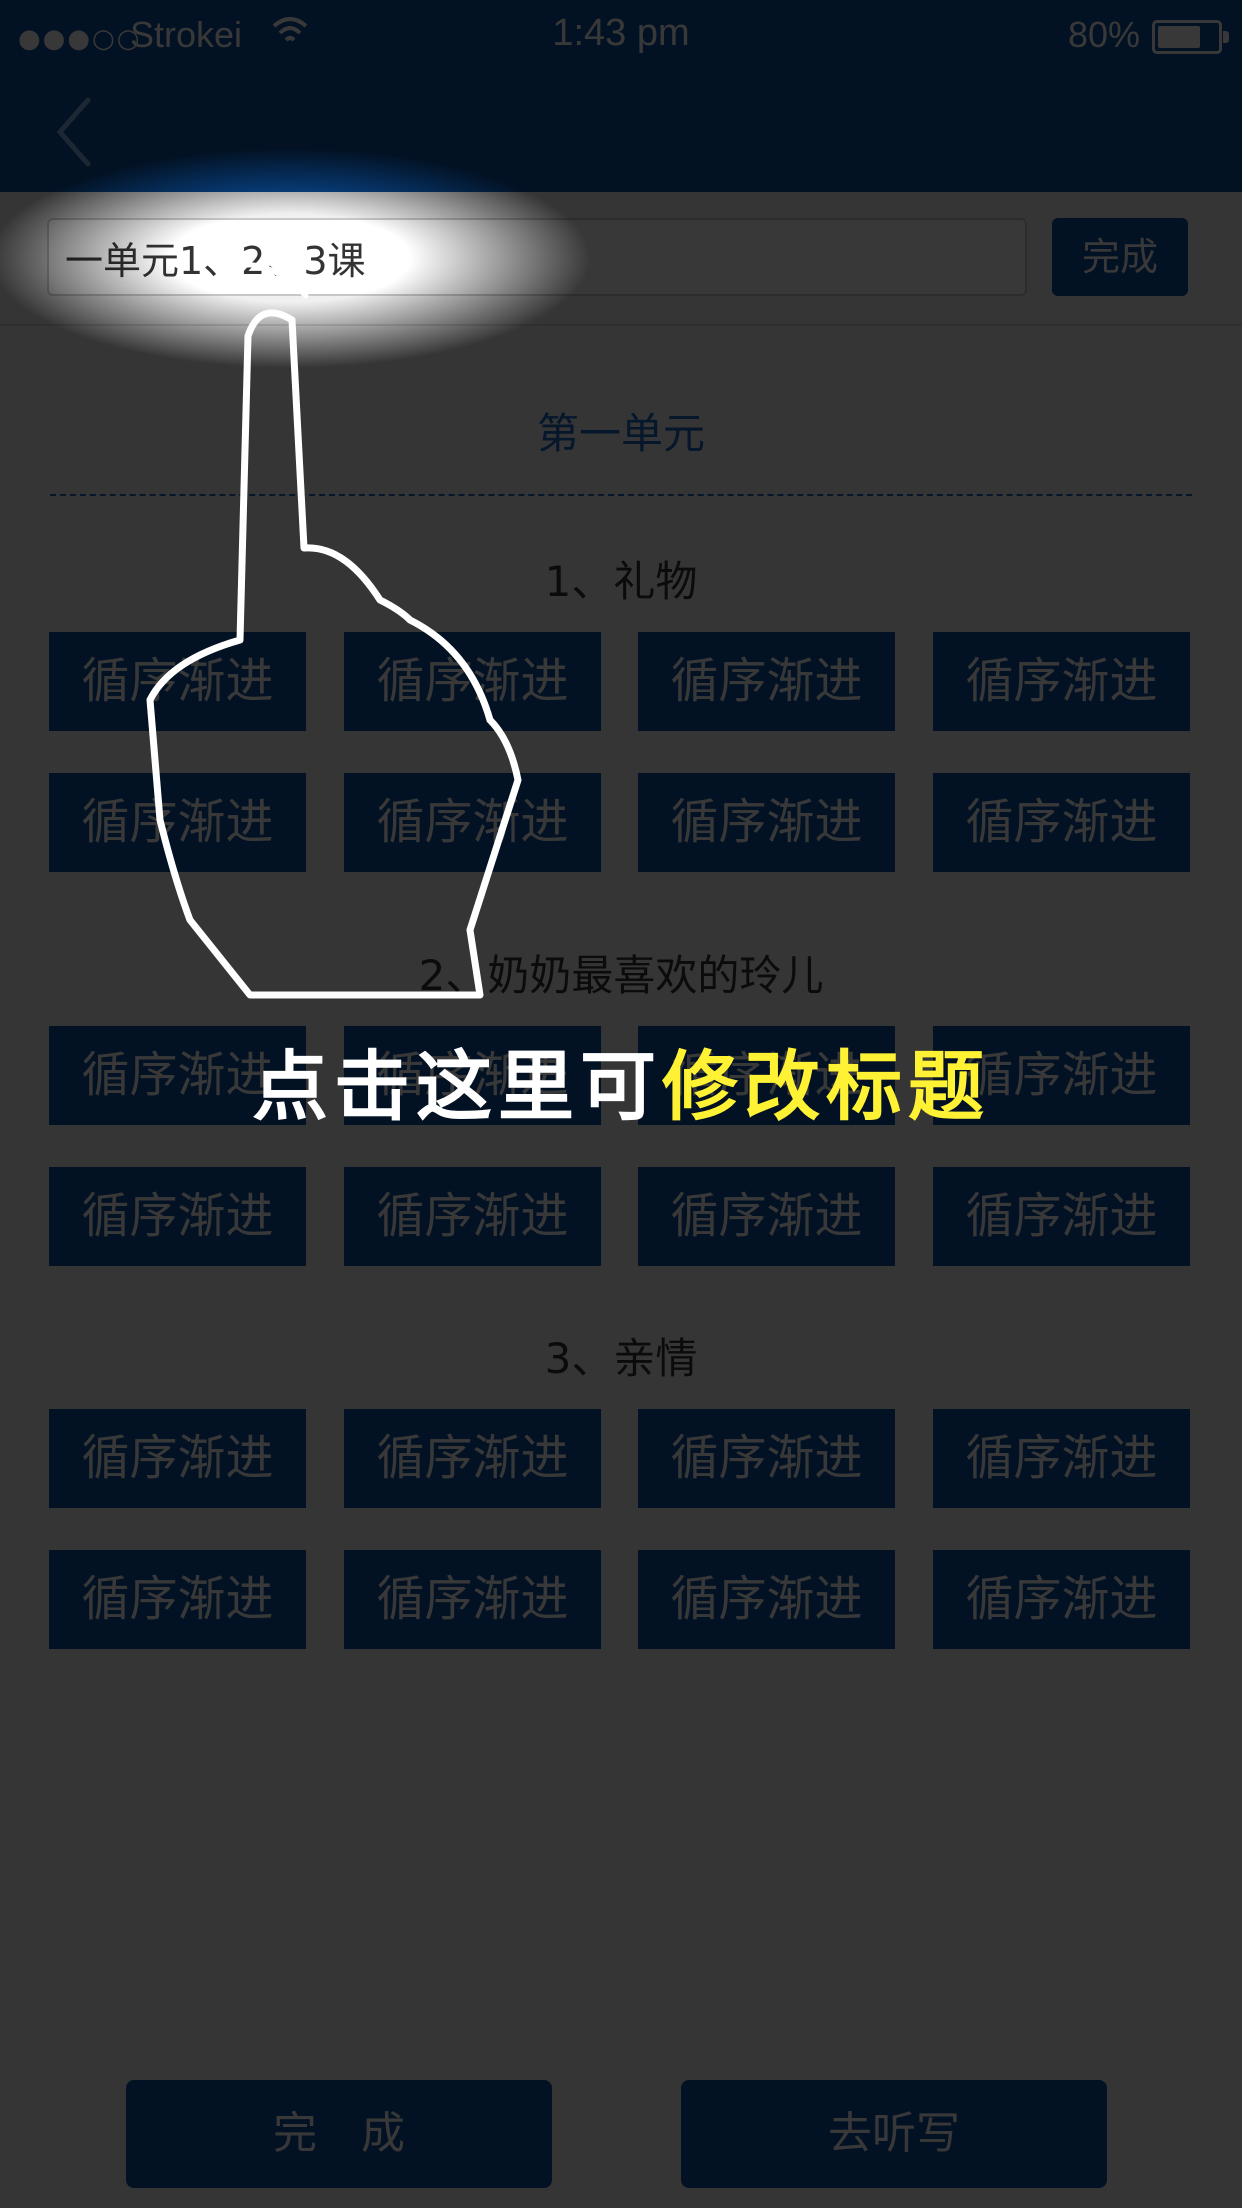 This screenshot has width=1242, height=2208. I want to click on clock: 1:43 pm, so click(621, 33).